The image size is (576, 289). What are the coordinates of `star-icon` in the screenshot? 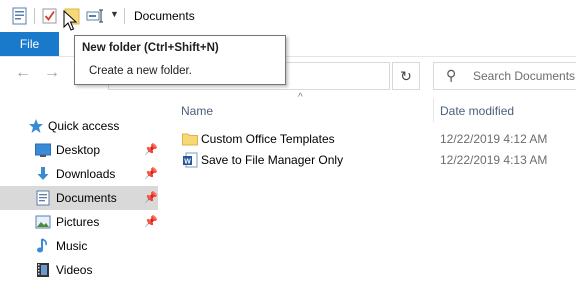 It's located at (36, 126).